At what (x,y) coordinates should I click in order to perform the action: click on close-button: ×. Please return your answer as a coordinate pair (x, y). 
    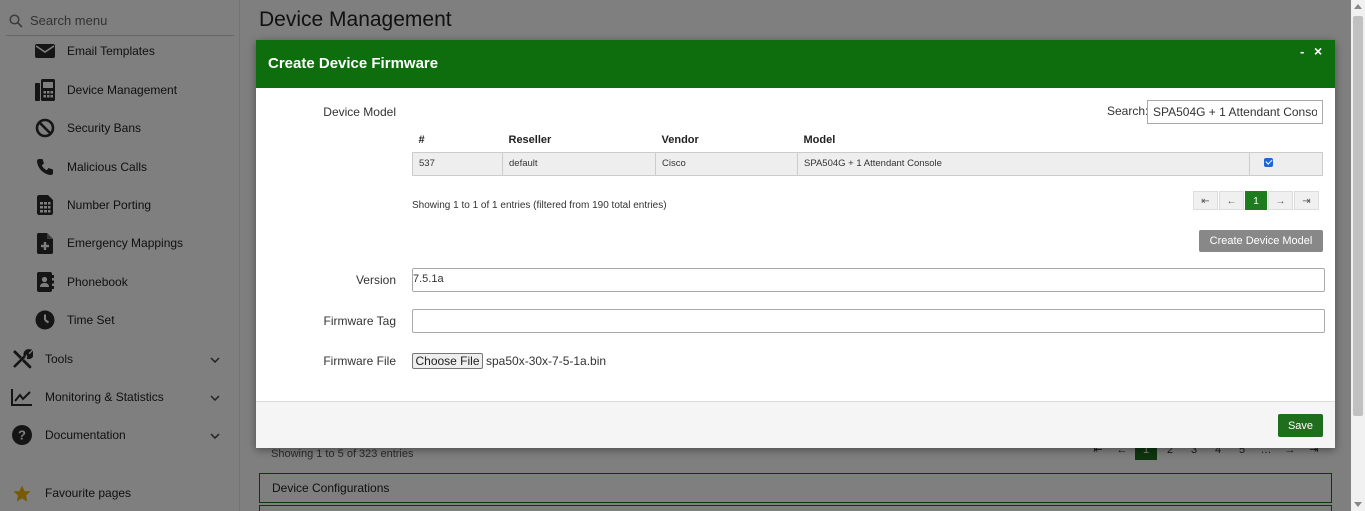
    Looking at the image, I should click on (1318, 51).